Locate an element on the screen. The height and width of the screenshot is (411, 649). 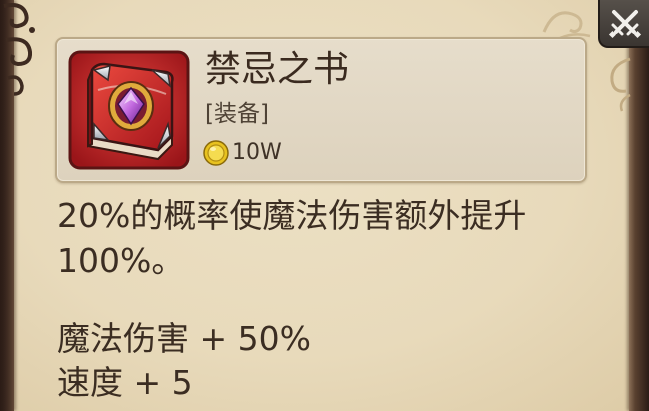
description-line: 100%。 is located at coordinates (121, 260).